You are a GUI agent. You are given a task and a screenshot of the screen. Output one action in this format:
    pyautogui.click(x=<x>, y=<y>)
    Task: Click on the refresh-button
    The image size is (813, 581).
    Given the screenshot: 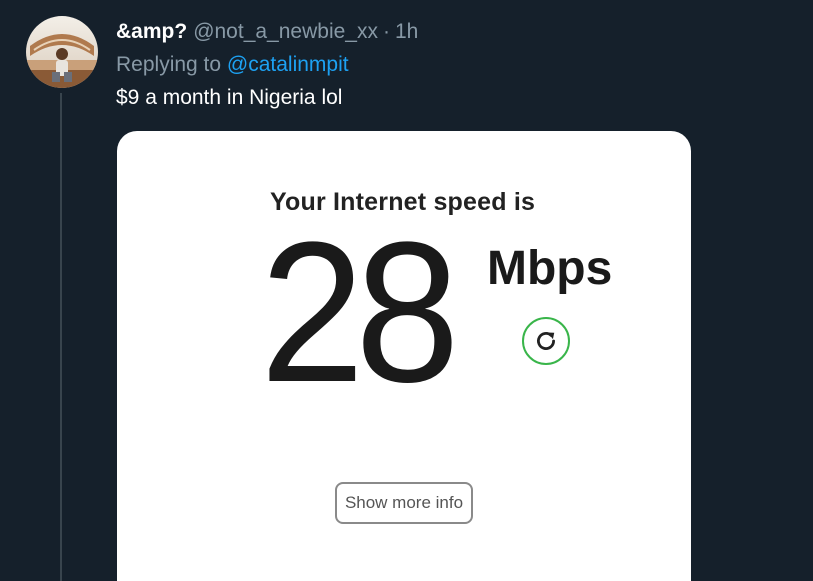 What is the action you would take?
    pyautogui.click(x=546, y=341)
    